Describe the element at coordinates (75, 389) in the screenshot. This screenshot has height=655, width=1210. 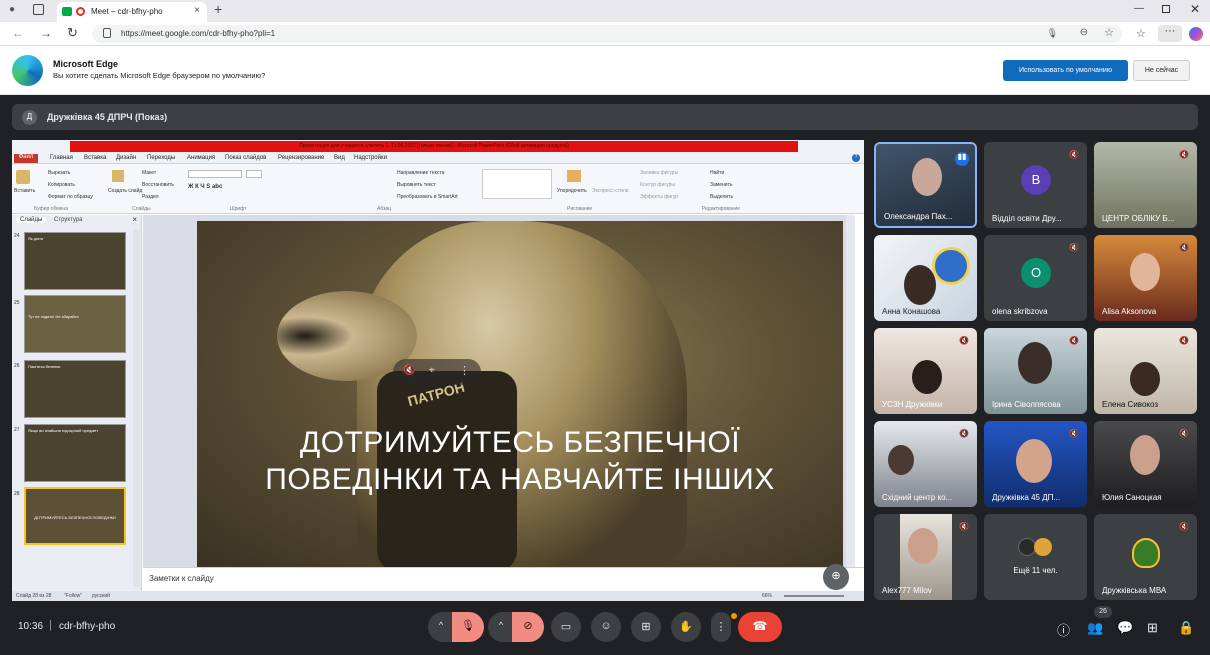
I see `slide-thumbnail: Пам'ятка безпеки` at that location.